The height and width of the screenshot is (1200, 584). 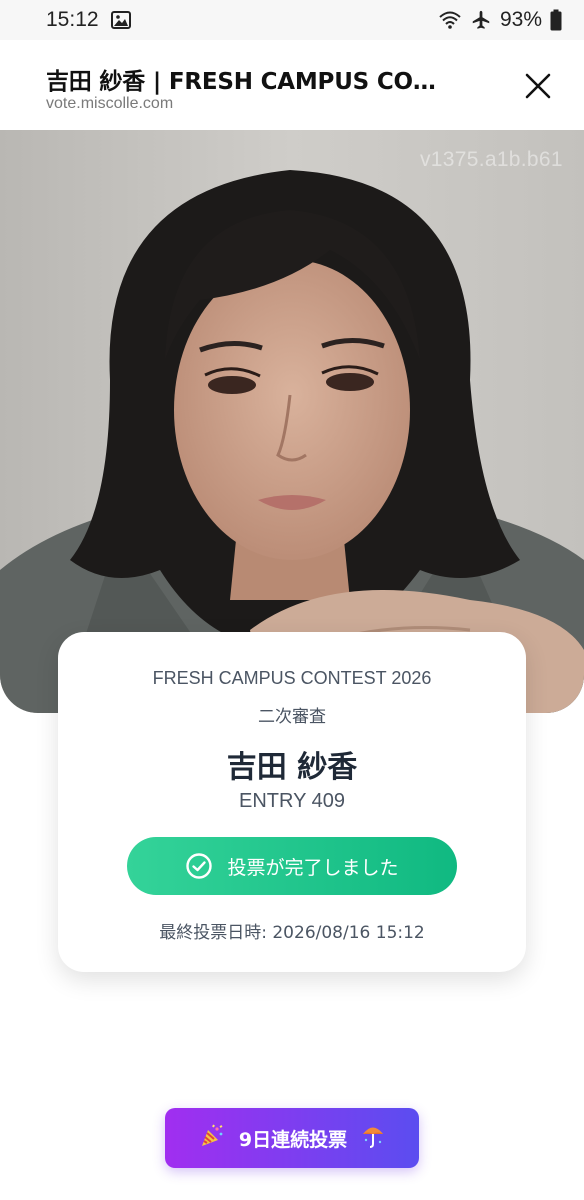 I want to click on close-icon, so click(x=538, y=86).